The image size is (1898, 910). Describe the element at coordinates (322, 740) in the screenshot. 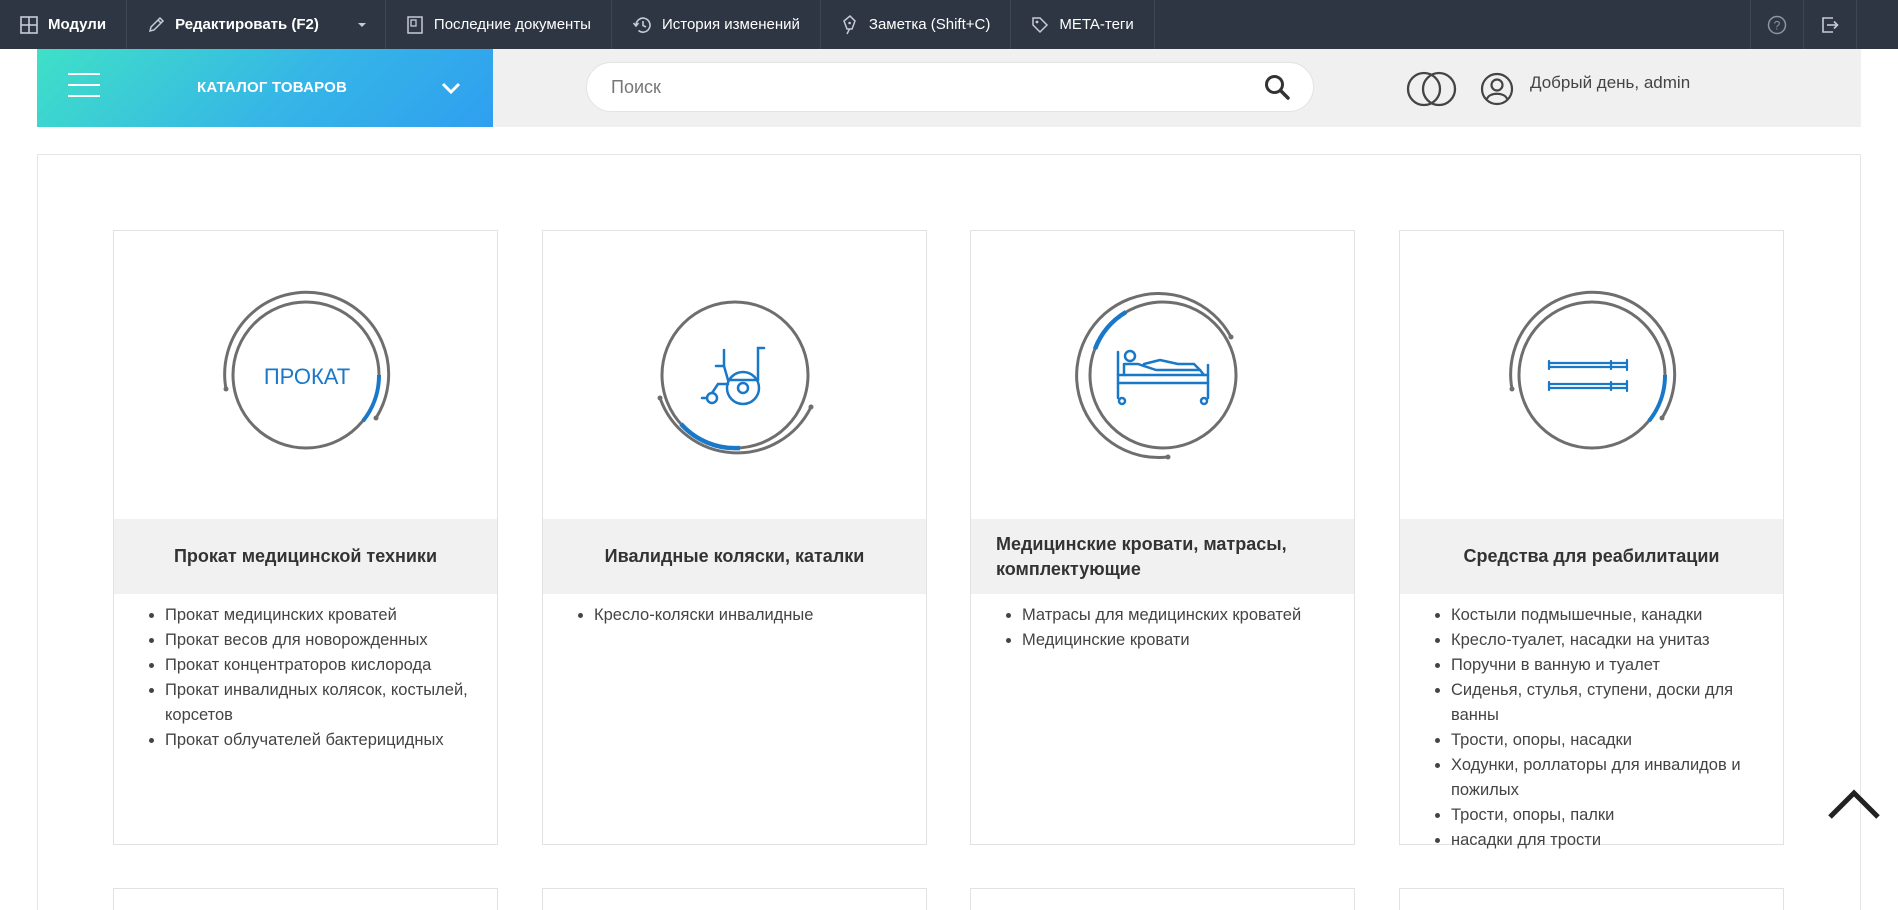

I see `subcategory-link: Прокат облучателей бактерицидных` at that location.